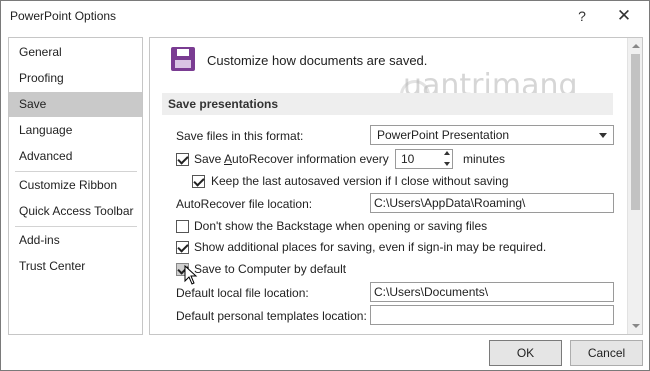 The image size is (650, 371). Describe the element at coordinates (484, 159) in the screenshot. I see `minutes-label: minutes` at that location.